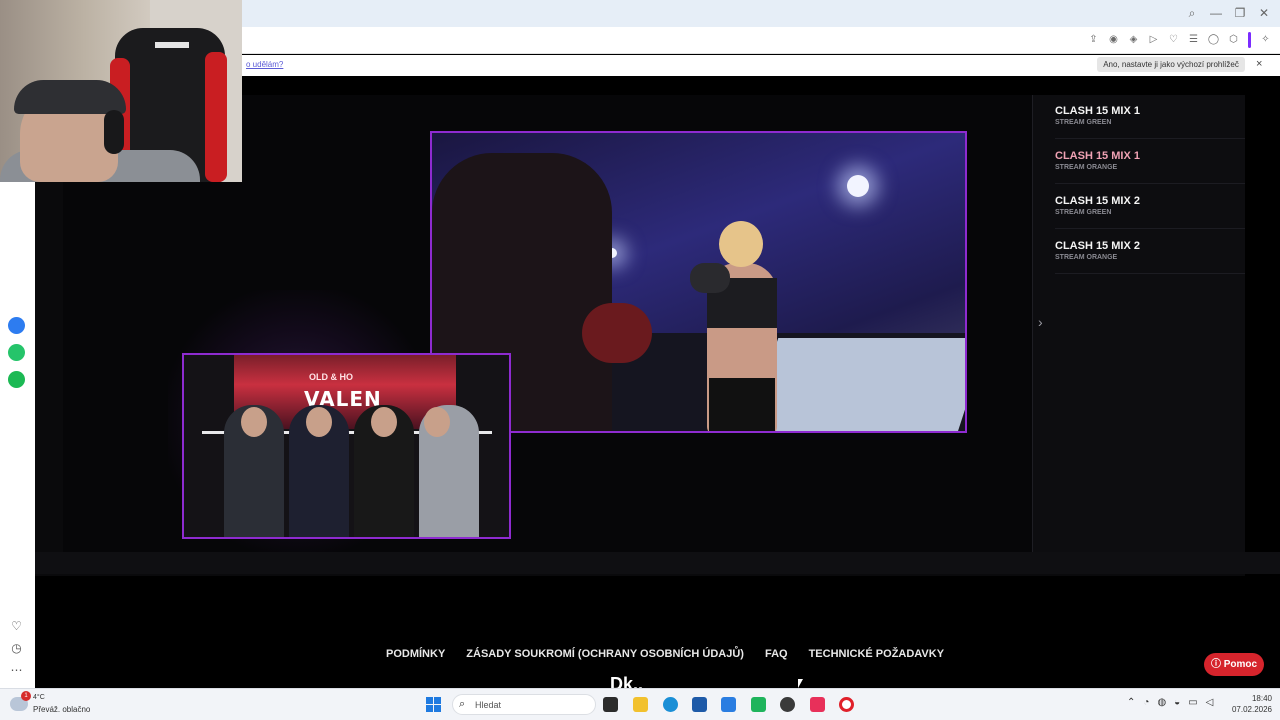  What do you see at coordinates (17, 435) in the screenshot?
I see `browser-sidebar: ♡ ◷ ⋯` at bounding box center [17, 435].